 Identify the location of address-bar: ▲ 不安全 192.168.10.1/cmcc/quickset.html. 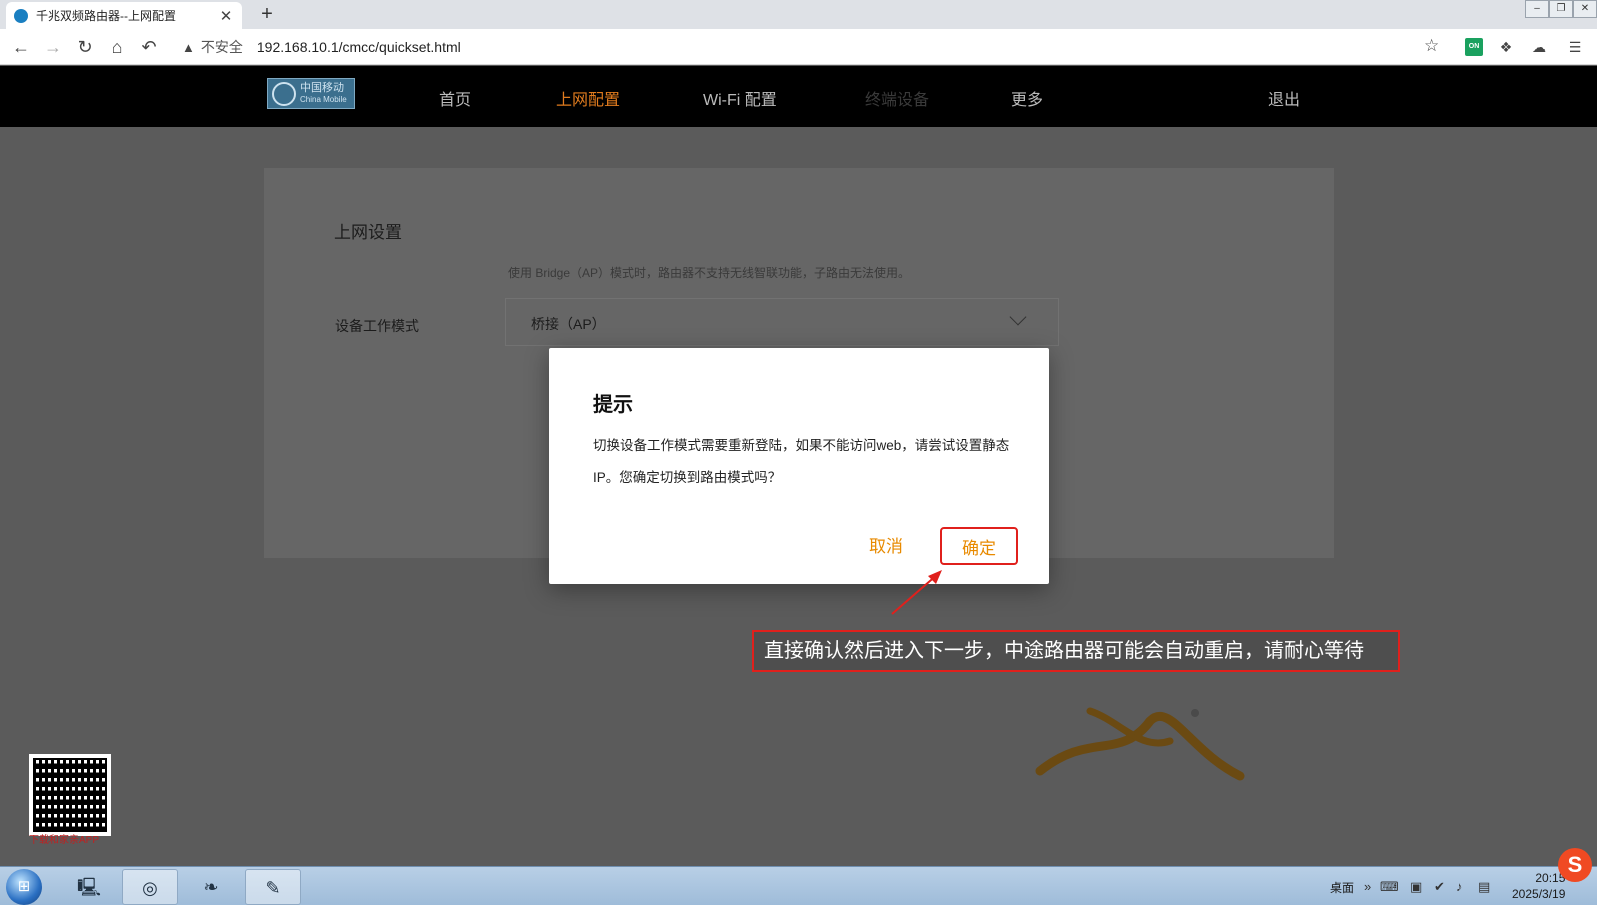
(807, 47).